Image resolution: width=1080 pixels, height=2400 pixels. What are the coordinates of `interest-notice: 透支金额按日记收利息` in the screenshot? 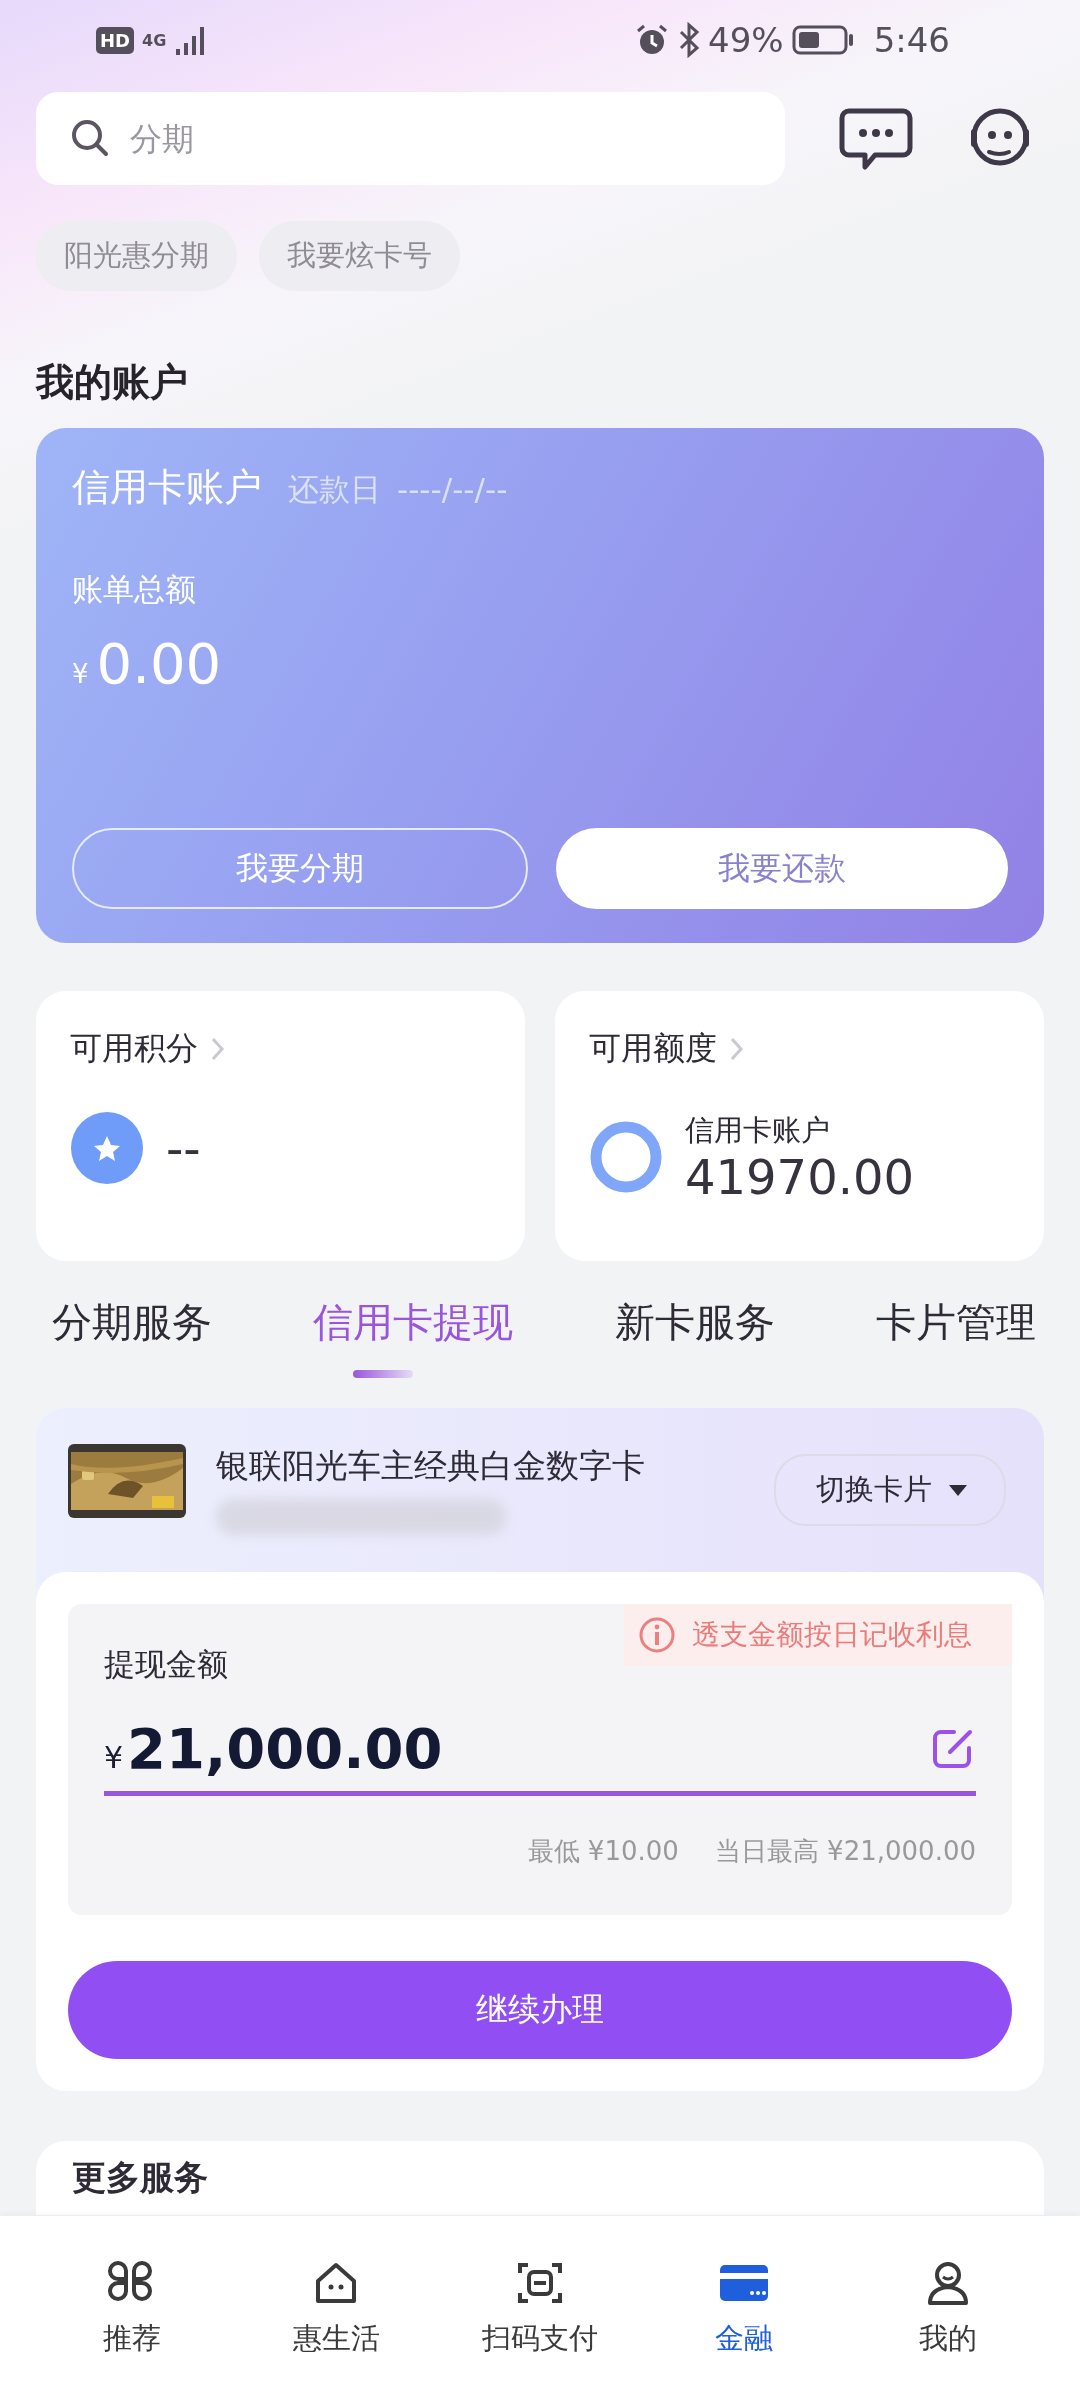 It's located at (818, 1635).